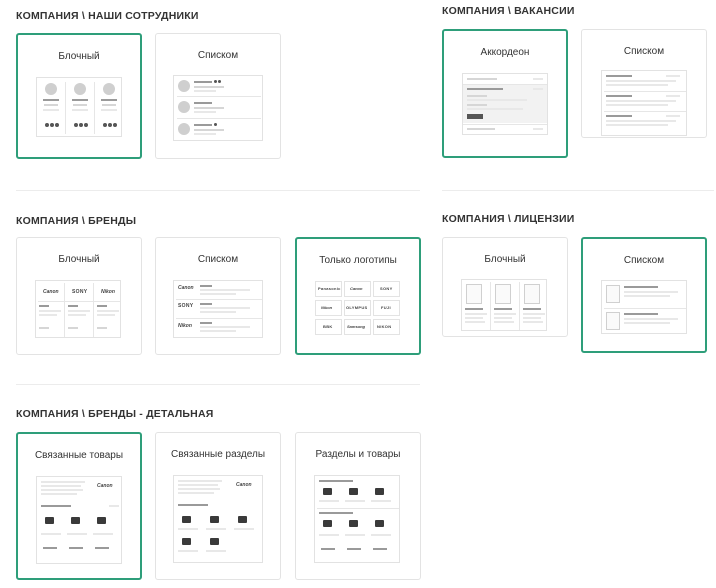  Describe the element at coordinates (357, 519) in the screenshot. I see `preview-sections-and-products` at that location.